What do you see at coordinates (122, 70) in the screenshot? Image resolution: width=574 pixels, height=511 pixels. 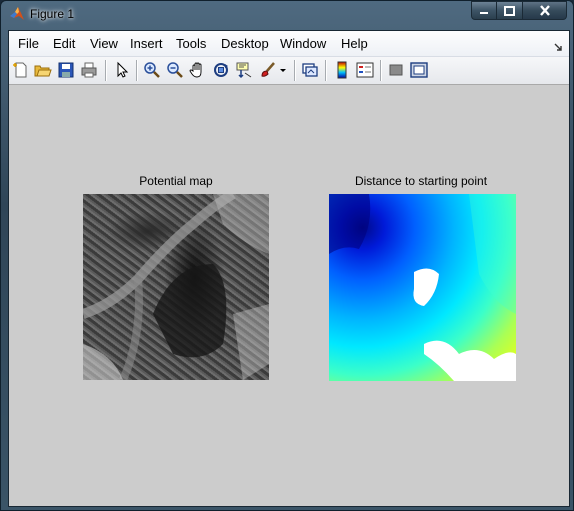 I see `edit-plot-arrow-icon` at bounding box center [122, 70].